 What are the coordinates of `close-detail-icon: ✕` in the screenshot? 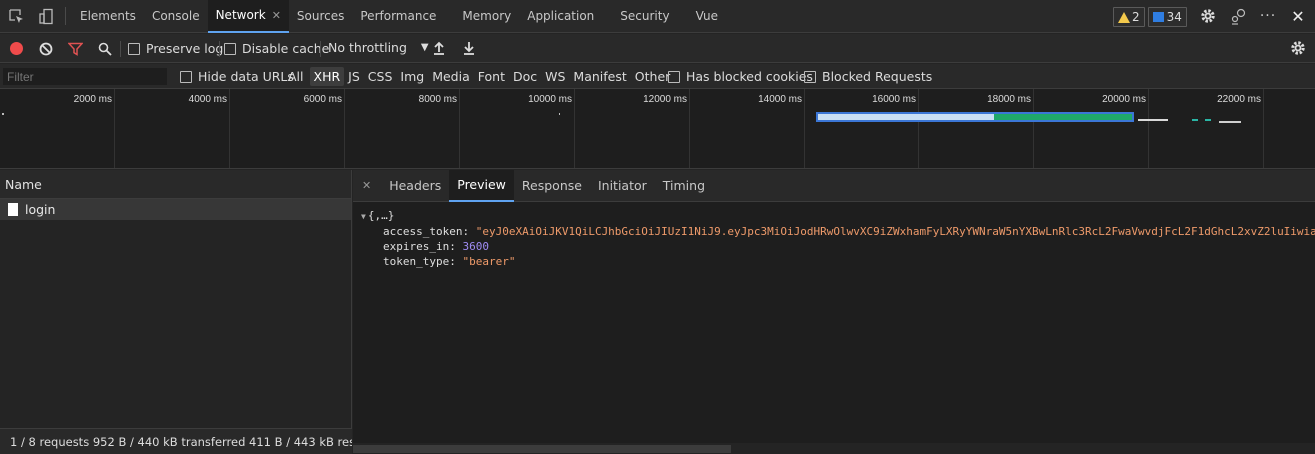 It's located at (366, 185).